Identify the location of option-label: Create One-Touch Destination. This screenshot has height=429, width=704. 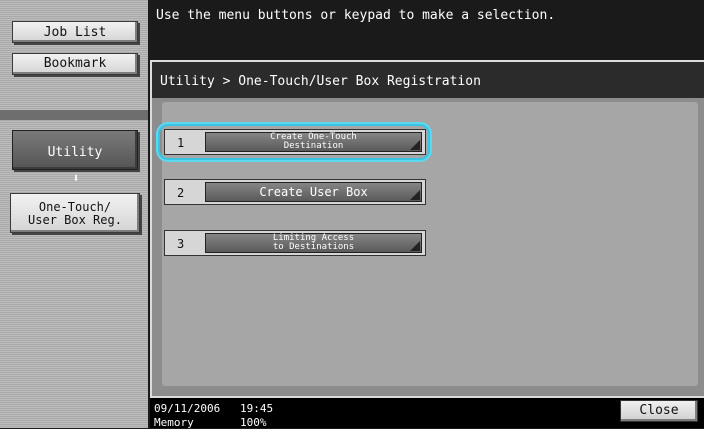
(313, 142).